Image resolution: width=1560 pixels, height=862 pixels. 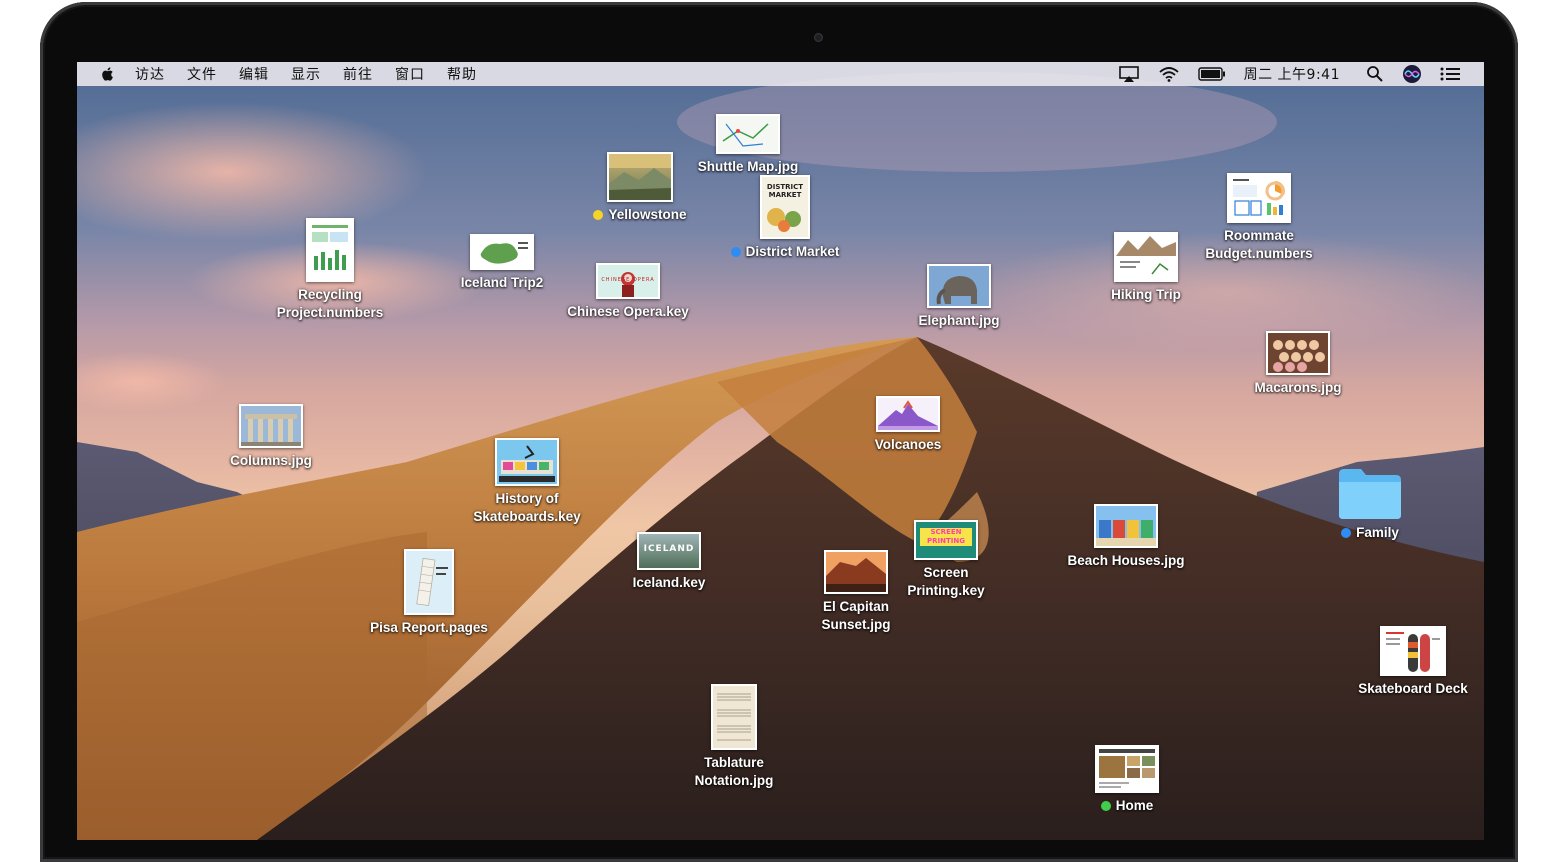 I want to click on menu-help: 帮助, so click(x=462, y=74).